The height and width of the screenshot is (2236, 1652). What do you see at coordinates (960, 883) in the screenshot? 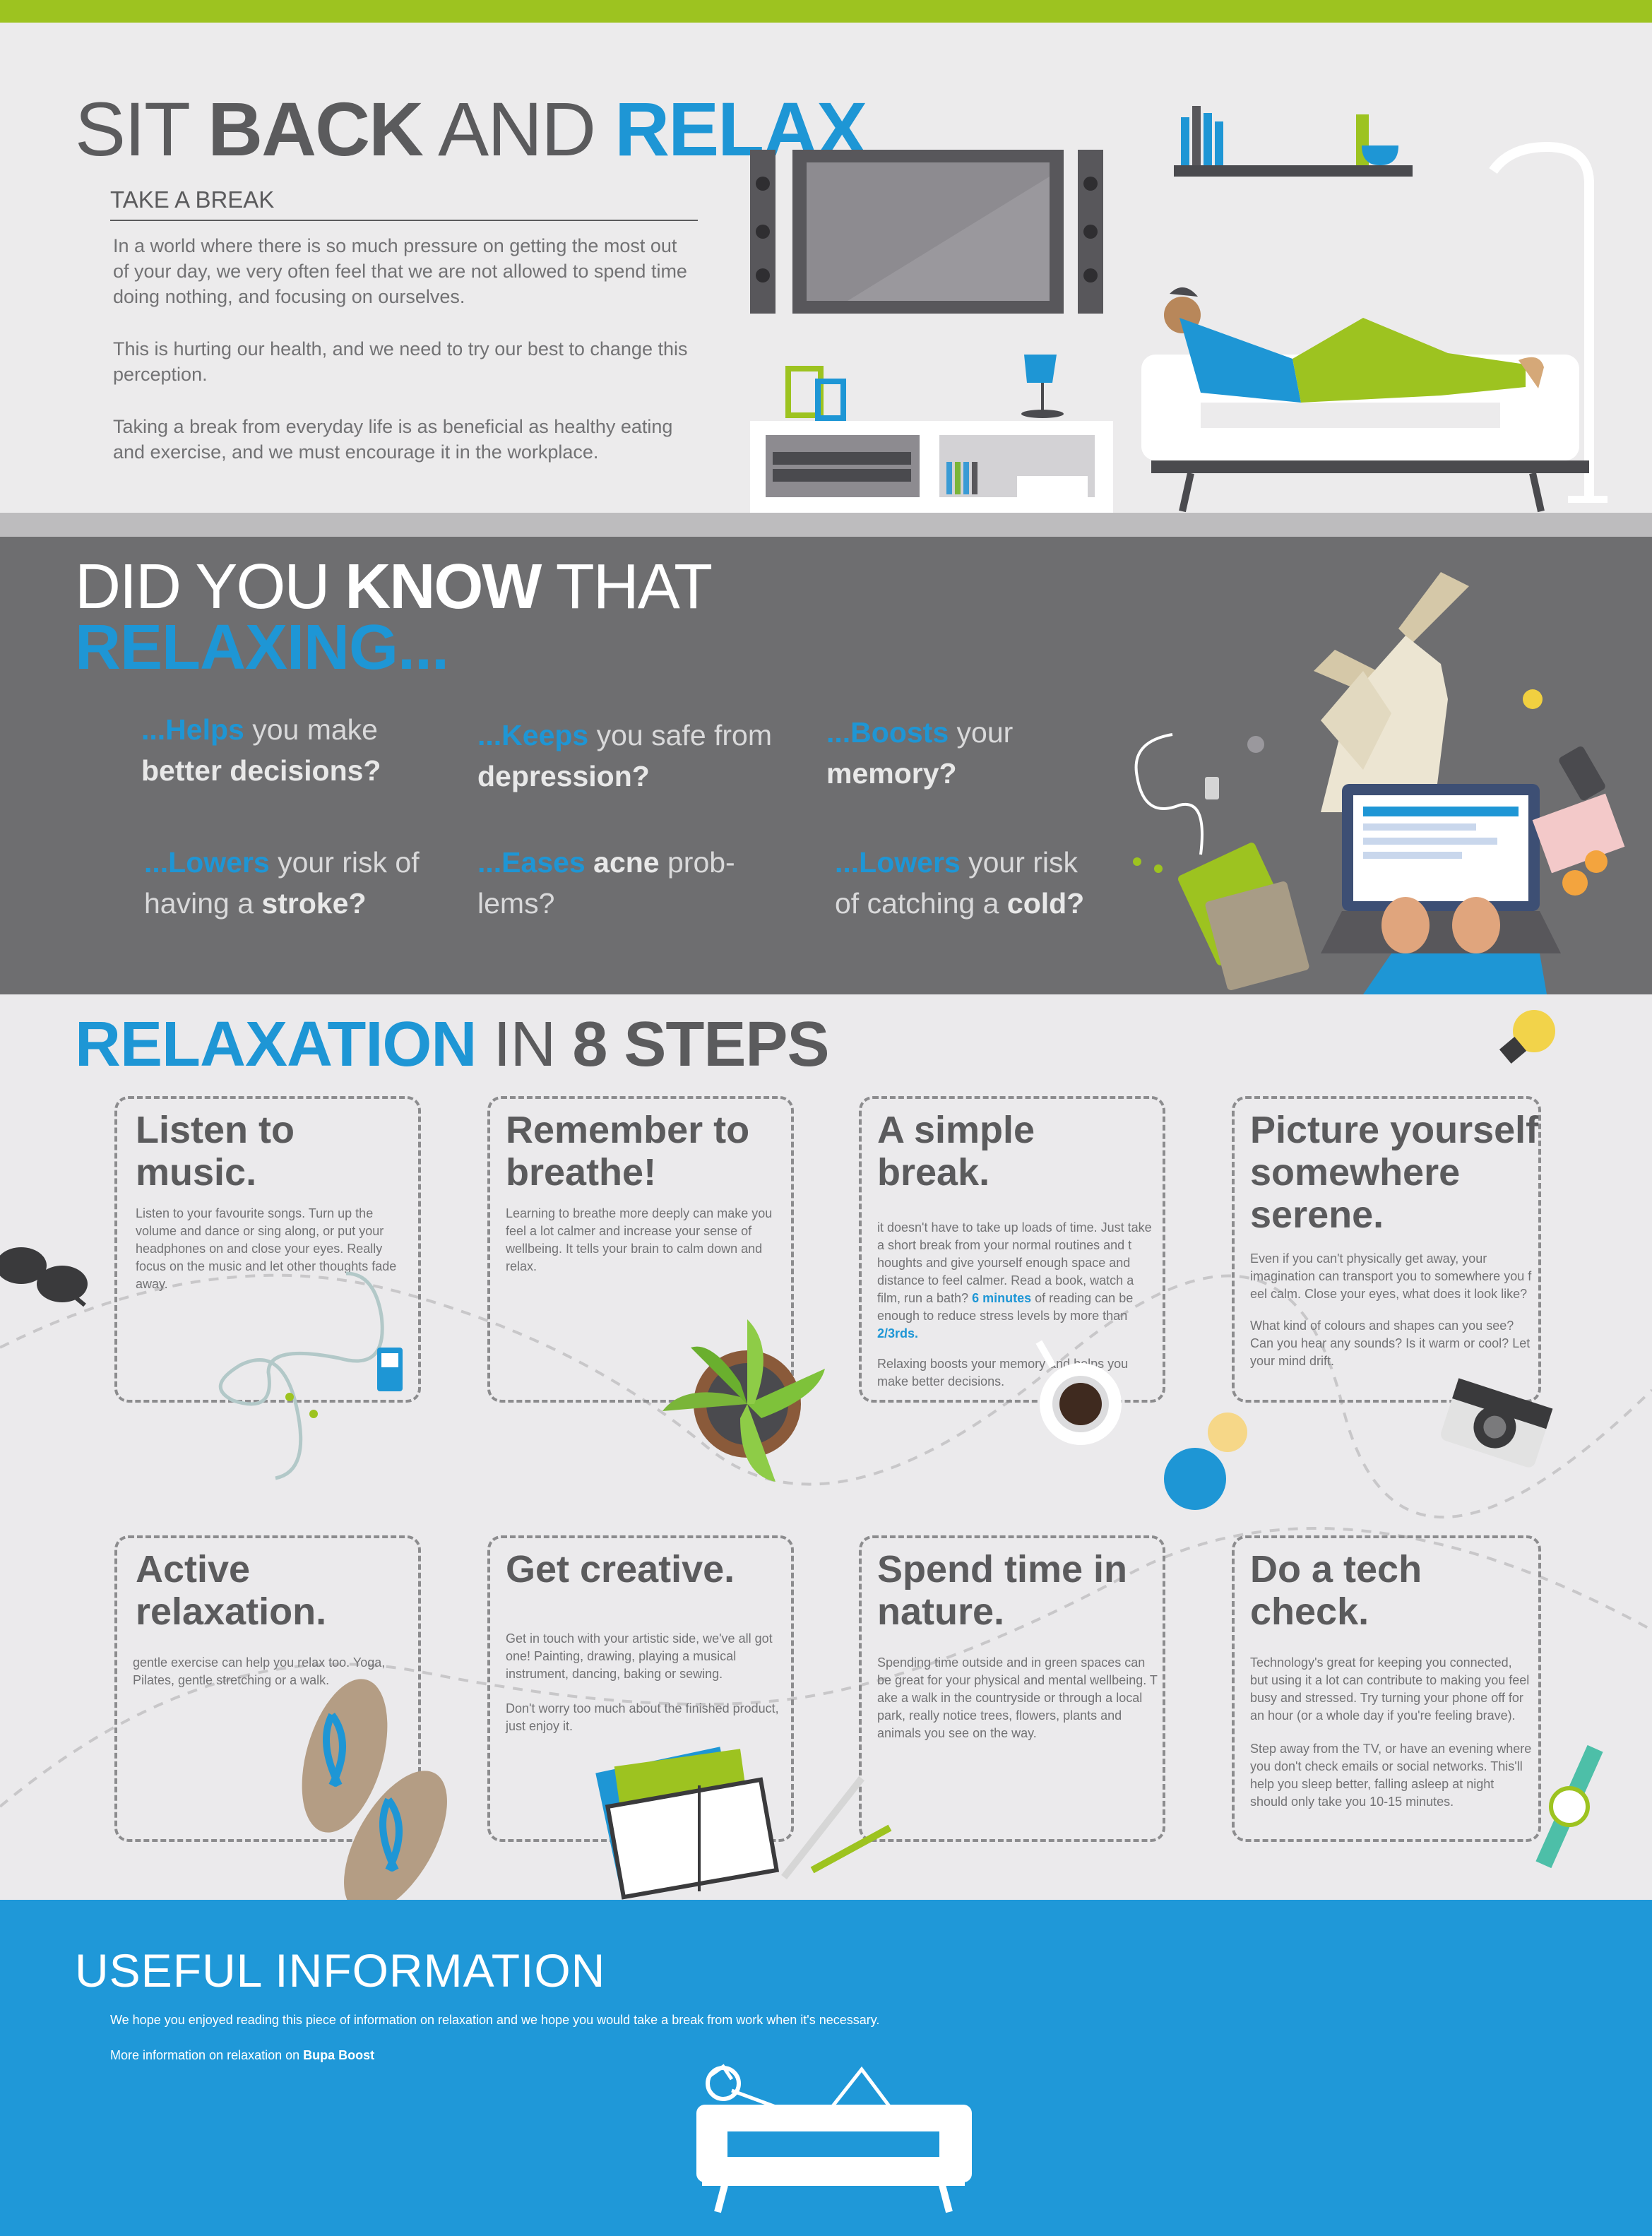
I see `fact-item: ...Lowers your risk of catching a cold?` at bounding box center [960, 883].